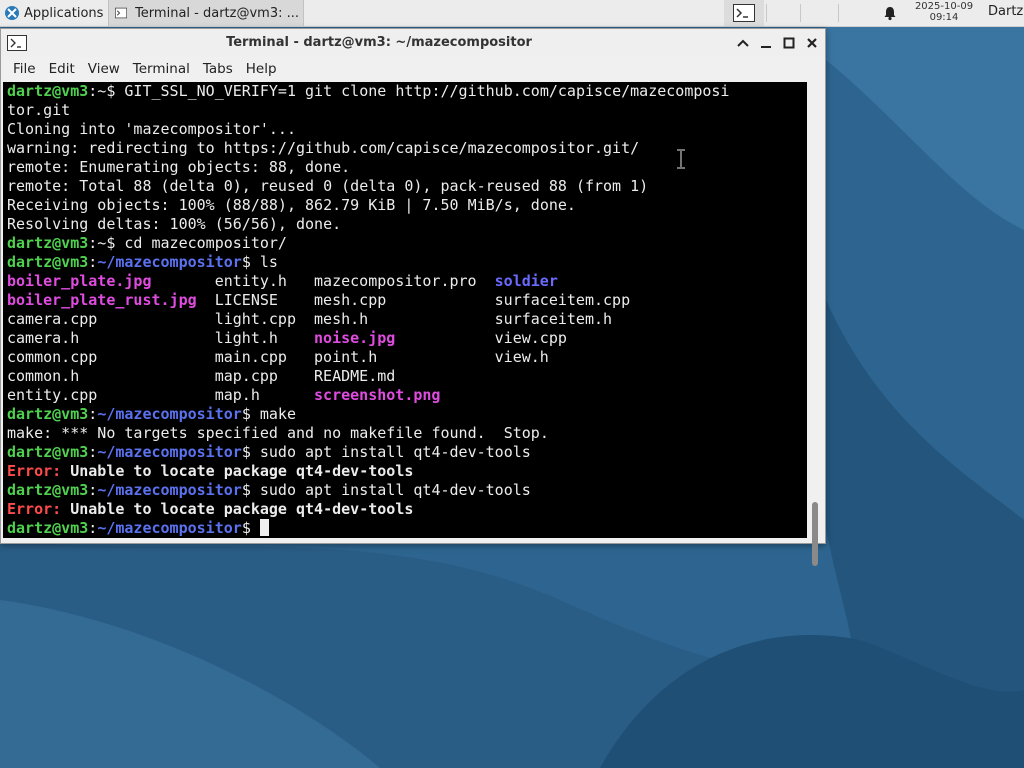  What do you see at coordinates (12, 13) in the screenshot?
I see `xfce-logo-icon` at bounding box center [12, 13].